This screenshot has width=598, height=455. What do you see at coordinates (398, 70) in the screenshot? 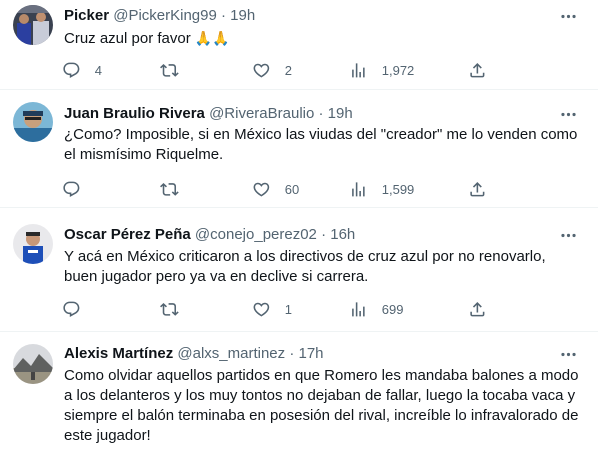
I see `views-count: 1,972` at bounding box center [398, 70].